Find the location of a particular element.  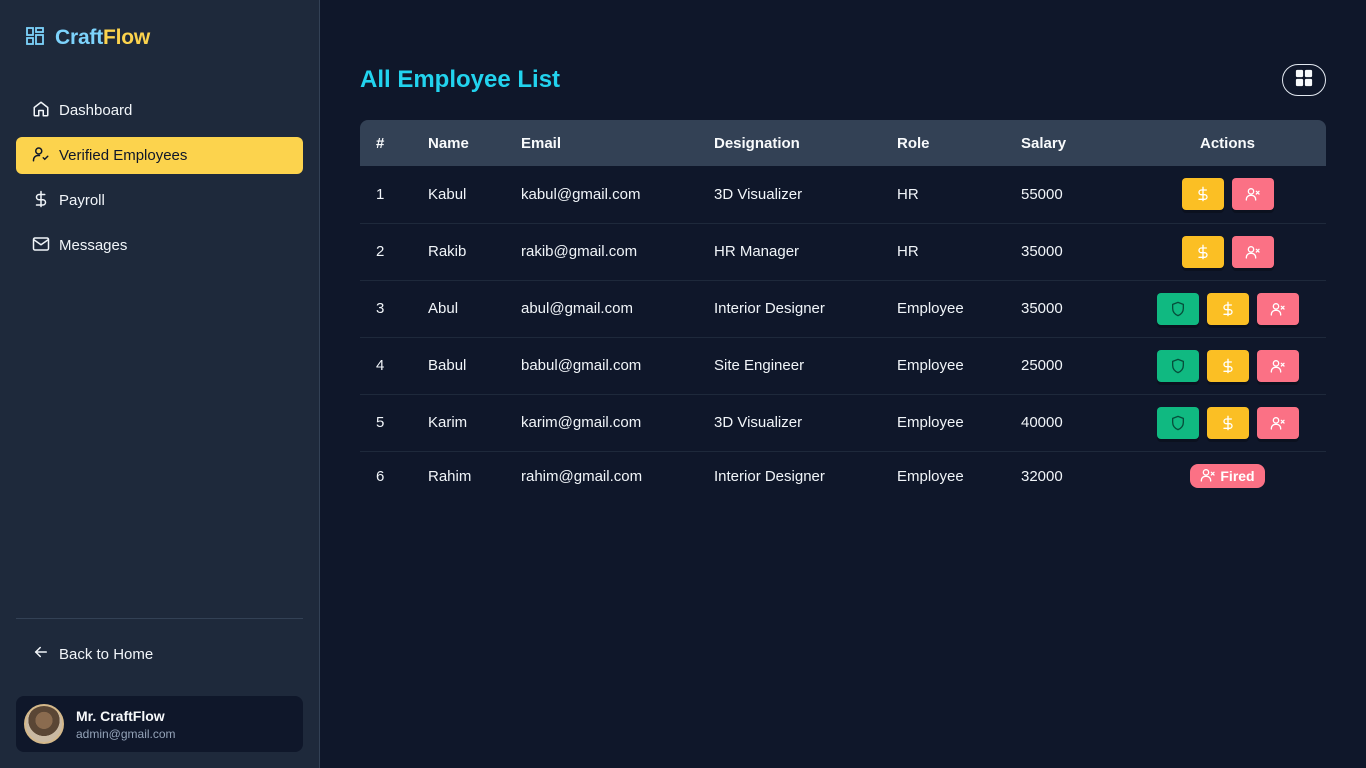

user-check-icon is located at coordinates (41, 156).